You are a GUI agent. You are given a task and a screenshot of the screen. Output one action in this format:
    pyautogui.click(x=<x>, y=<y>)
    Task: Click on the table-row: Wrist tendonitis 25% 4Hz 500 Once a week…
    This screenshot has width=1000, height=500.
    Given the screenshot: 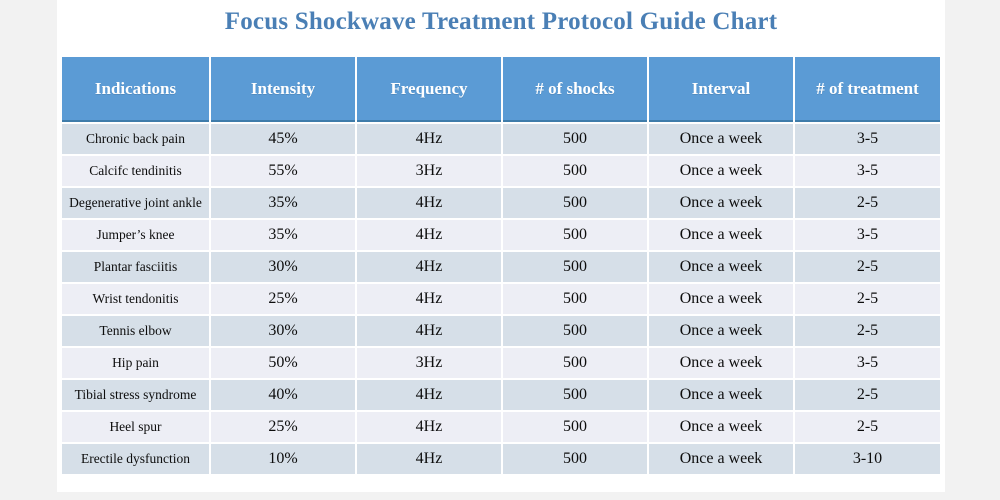 What is the action you would take?
    pyautogui.click(x=501, y=299)
    